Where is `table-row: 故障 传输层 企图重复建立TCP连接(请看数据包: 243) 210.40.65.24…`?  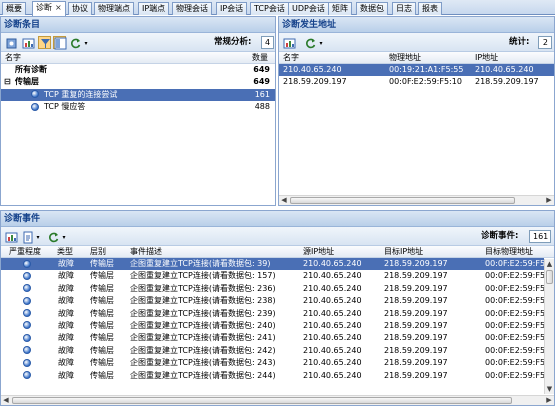 table-row: 故障 传输层 企图重复建立TCP连接(请看数据包: 243) 210.40.65.24… is located at coordinates (277, 363).